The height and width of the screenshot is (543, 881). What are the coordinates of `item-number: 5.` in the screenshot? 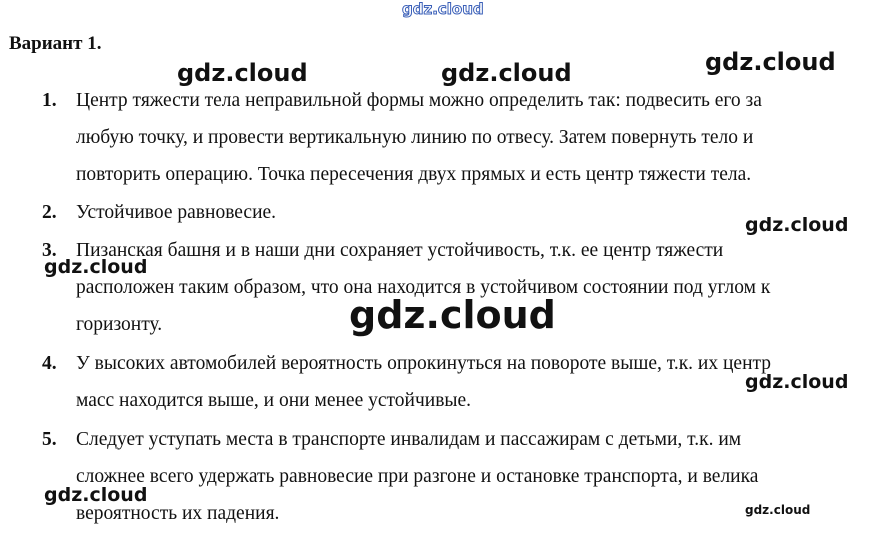 It's located at (49, 439).